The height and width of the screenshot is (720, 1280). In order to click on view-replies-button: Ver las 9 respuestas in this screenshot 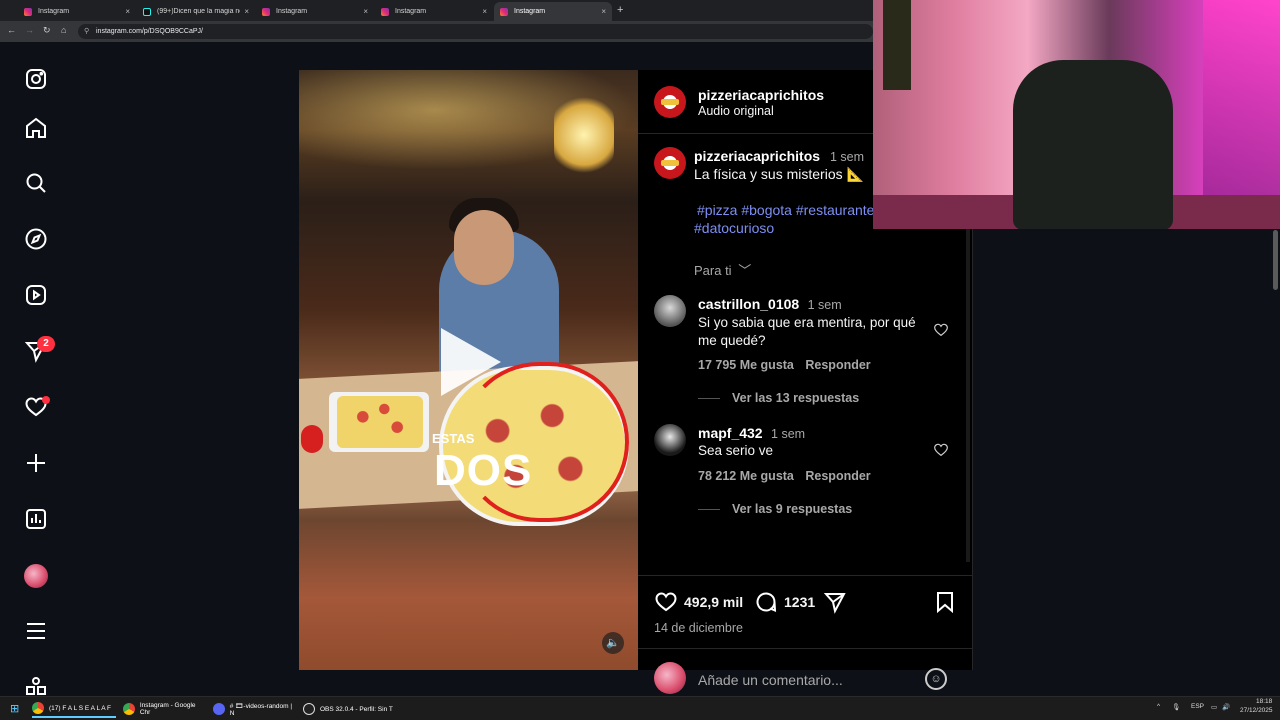, I will do `click(792, 509)`.